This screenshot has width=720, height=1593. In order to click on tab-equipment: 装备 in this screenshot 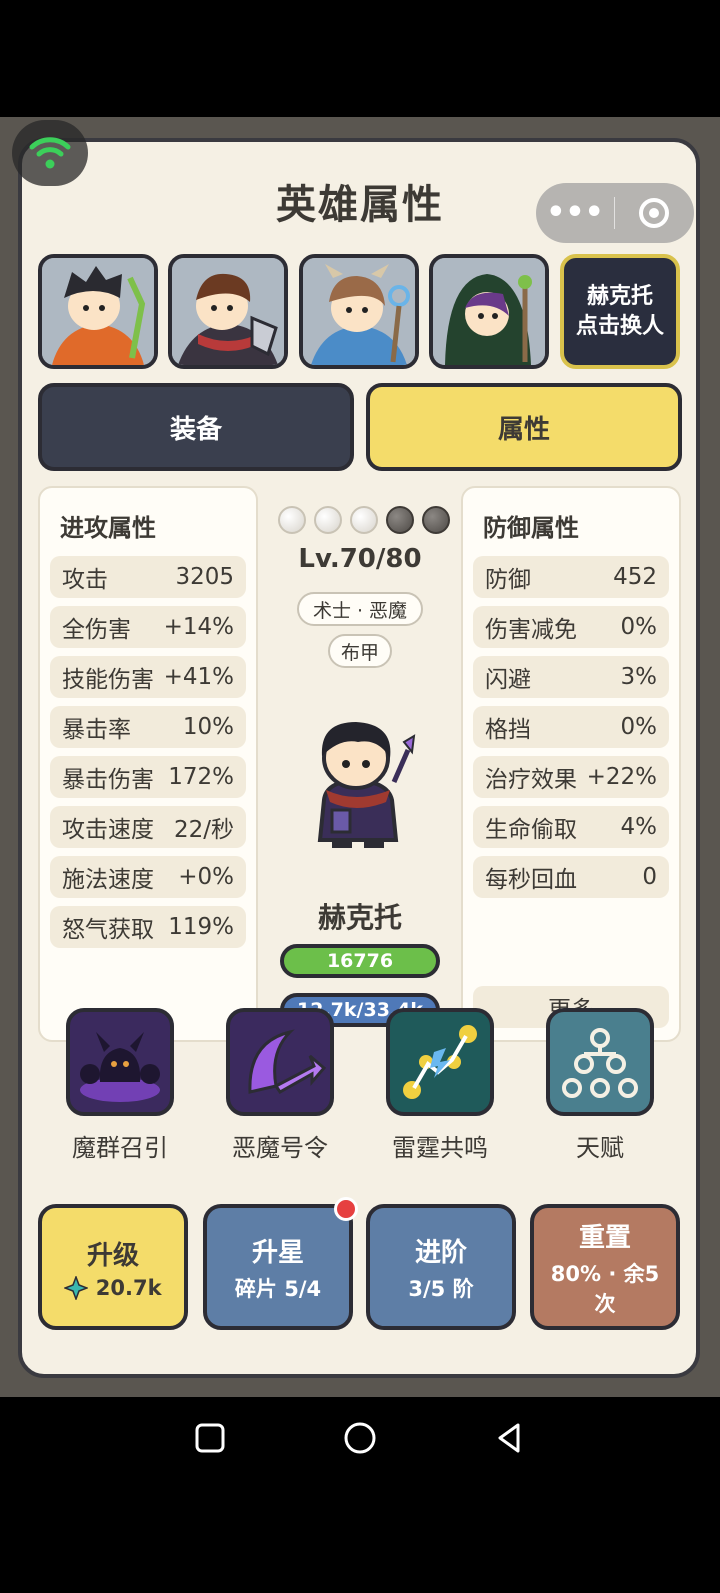, I will do `click(196, 427)`.